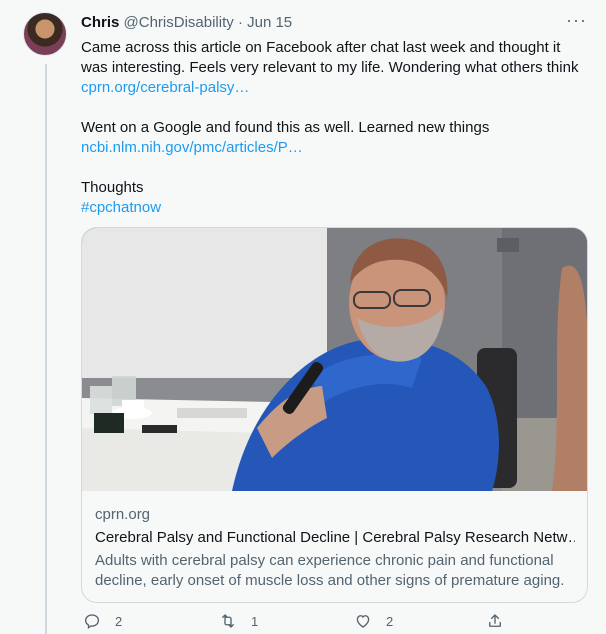  I want to click on retweet-button: 1, so click(238, 621).